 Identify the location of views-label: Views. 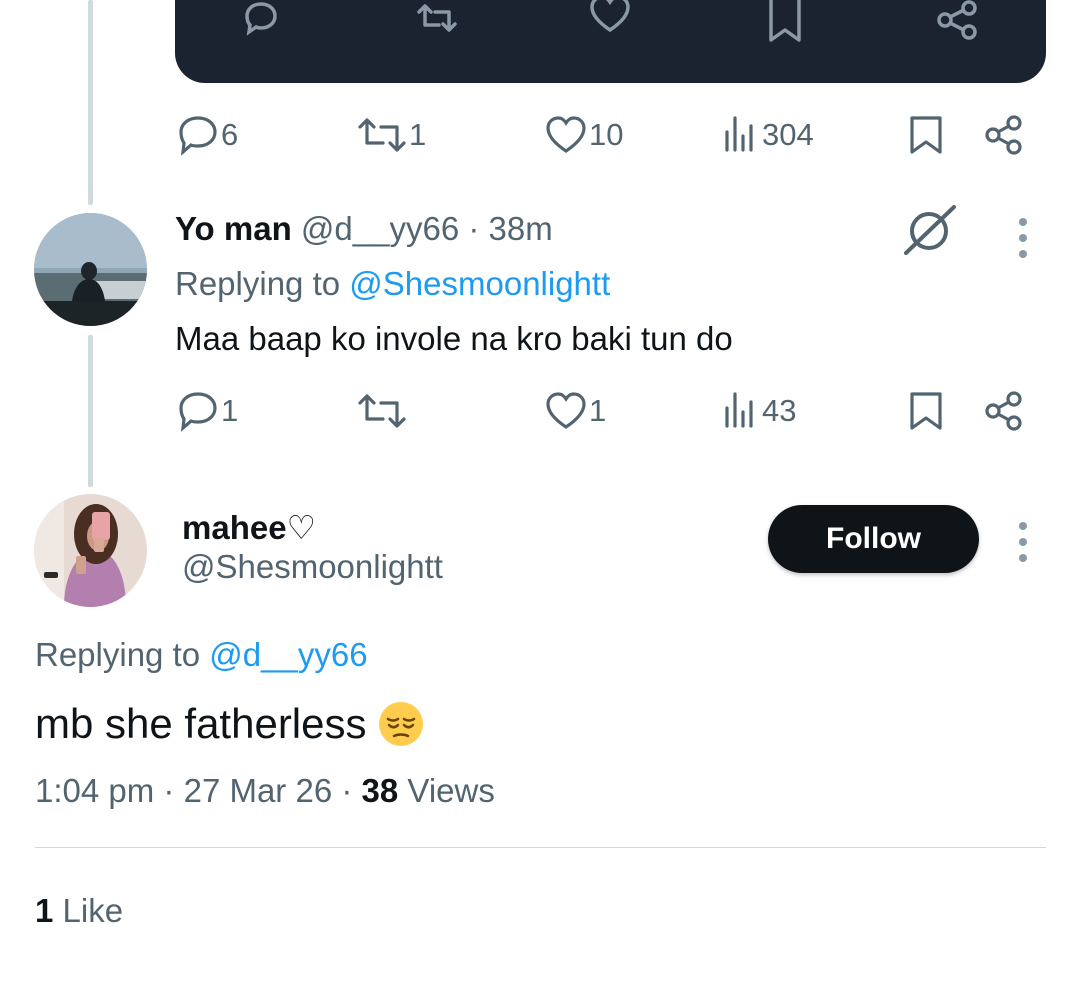
(451, 790).